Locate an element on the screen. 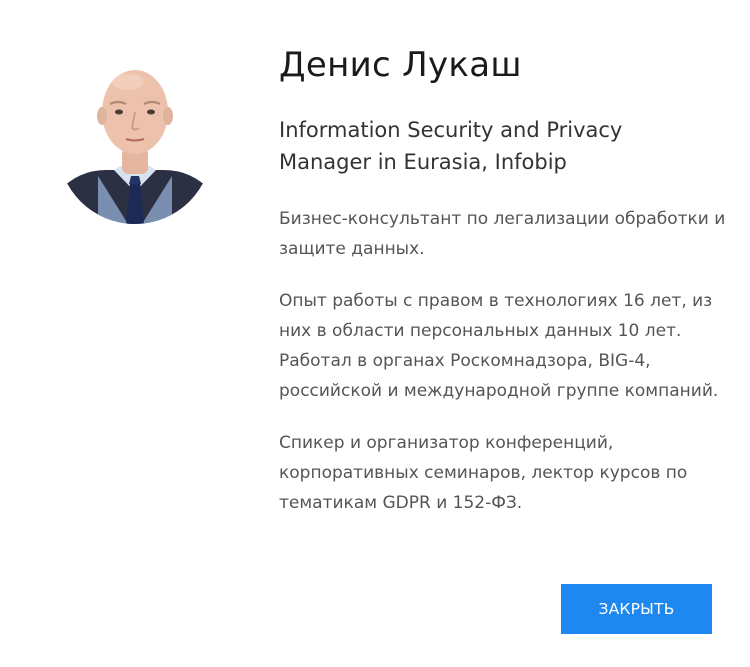 Image resolution: width=750 pixels, height=667 pixels. close-button: ЗАКРЫТЬ is located at coordinates (636, 609).